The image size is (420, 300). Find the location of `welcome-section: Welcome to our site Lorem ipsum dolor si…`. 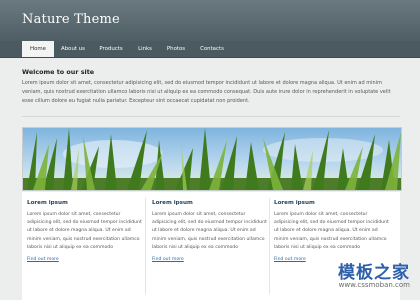

welcome-section: Welcome to our site Lorem ipsum dolor si… is located at coordinates (211, 87).